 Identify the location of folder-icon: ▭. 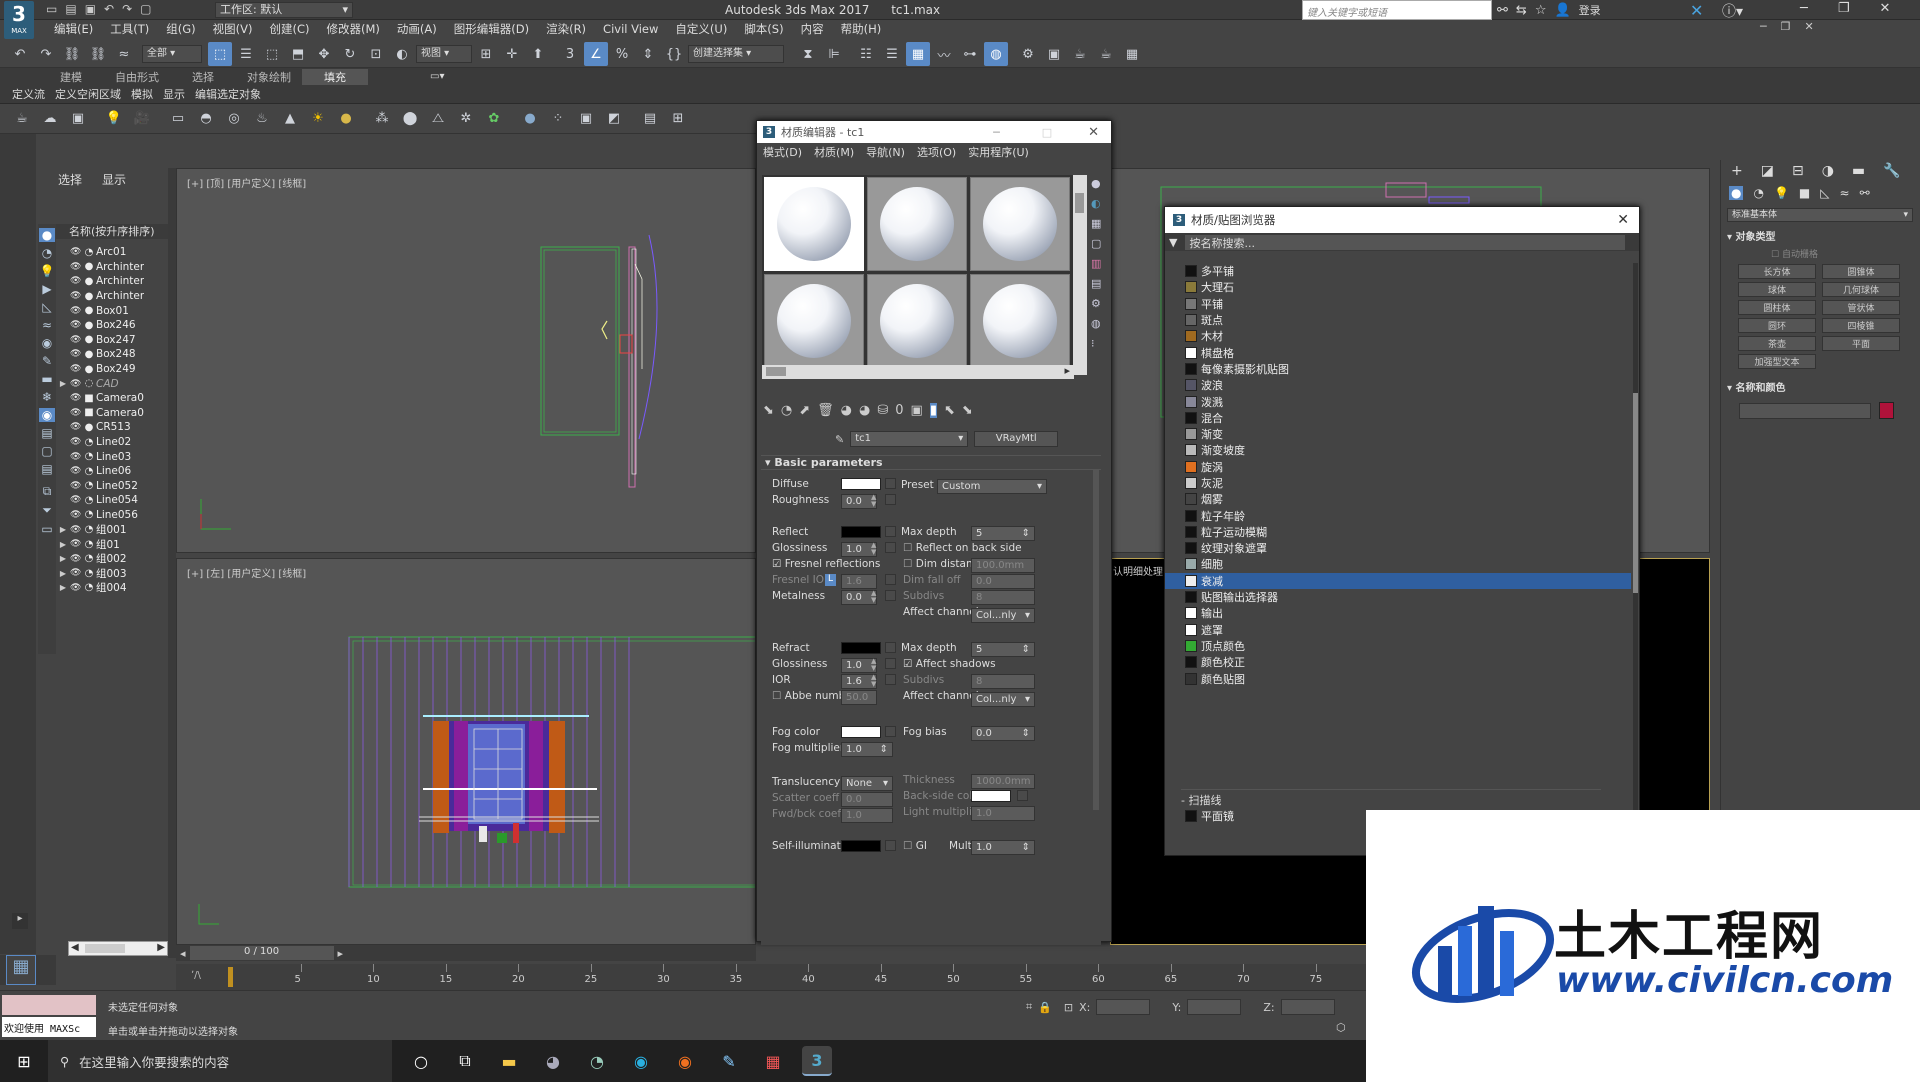
(46, 529).